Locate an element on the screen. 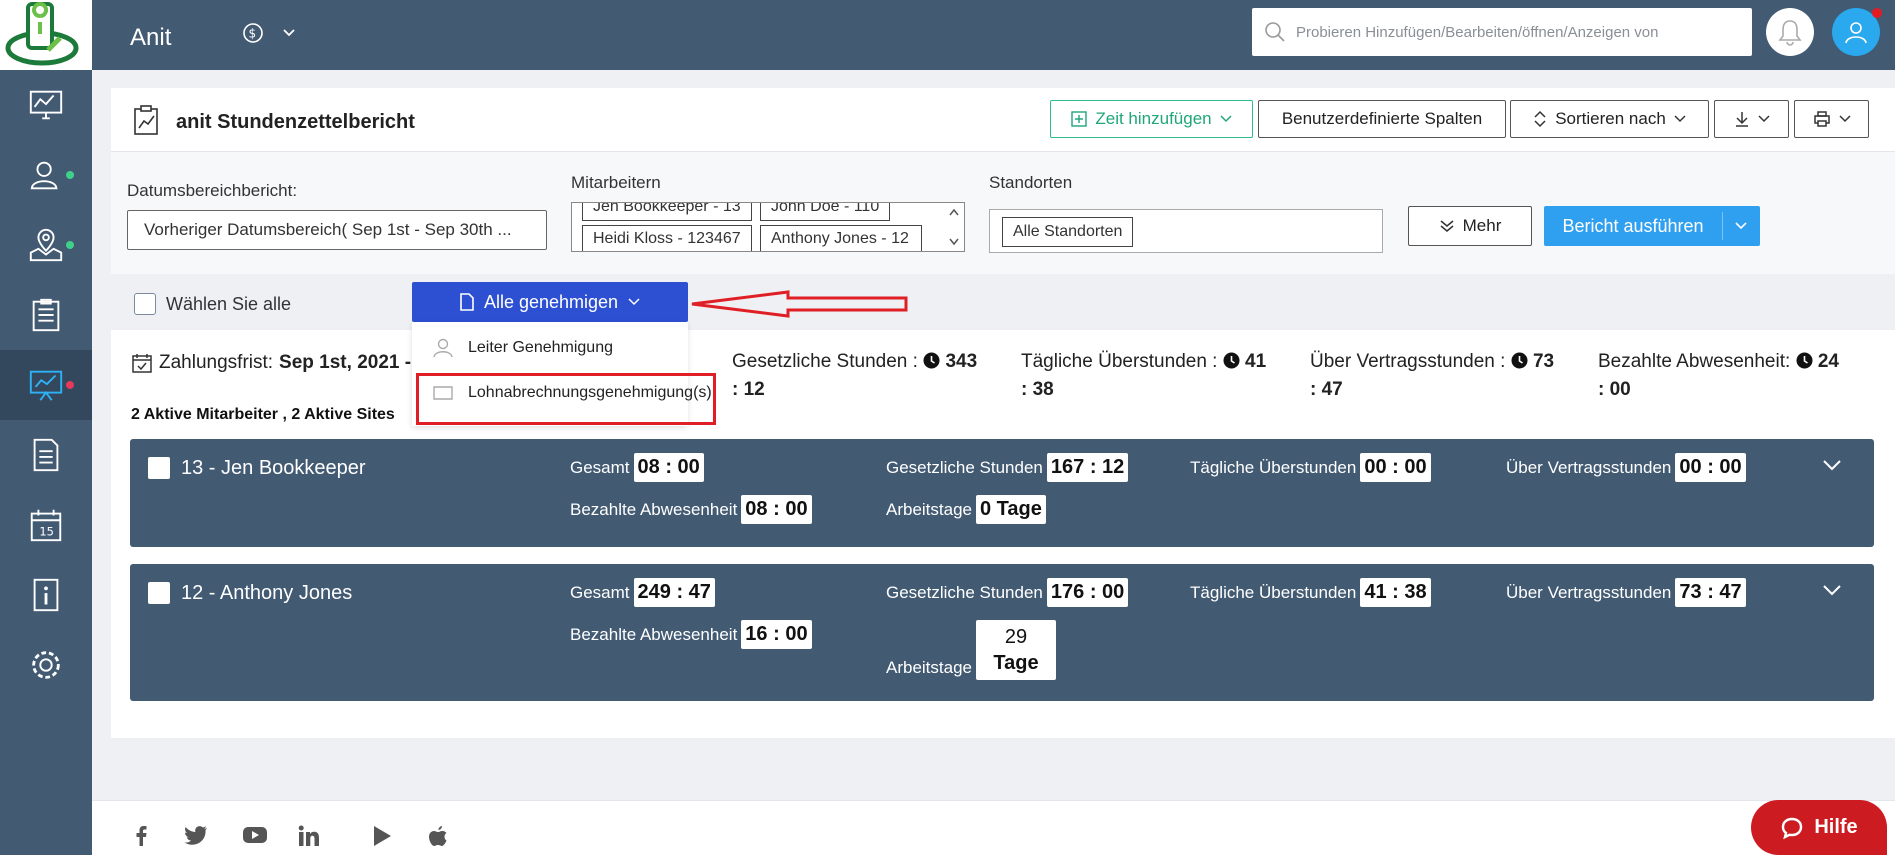 The height and width of the screenshot is (855, 1895). stat-value: : 12 is located at coordinates (748, 389).